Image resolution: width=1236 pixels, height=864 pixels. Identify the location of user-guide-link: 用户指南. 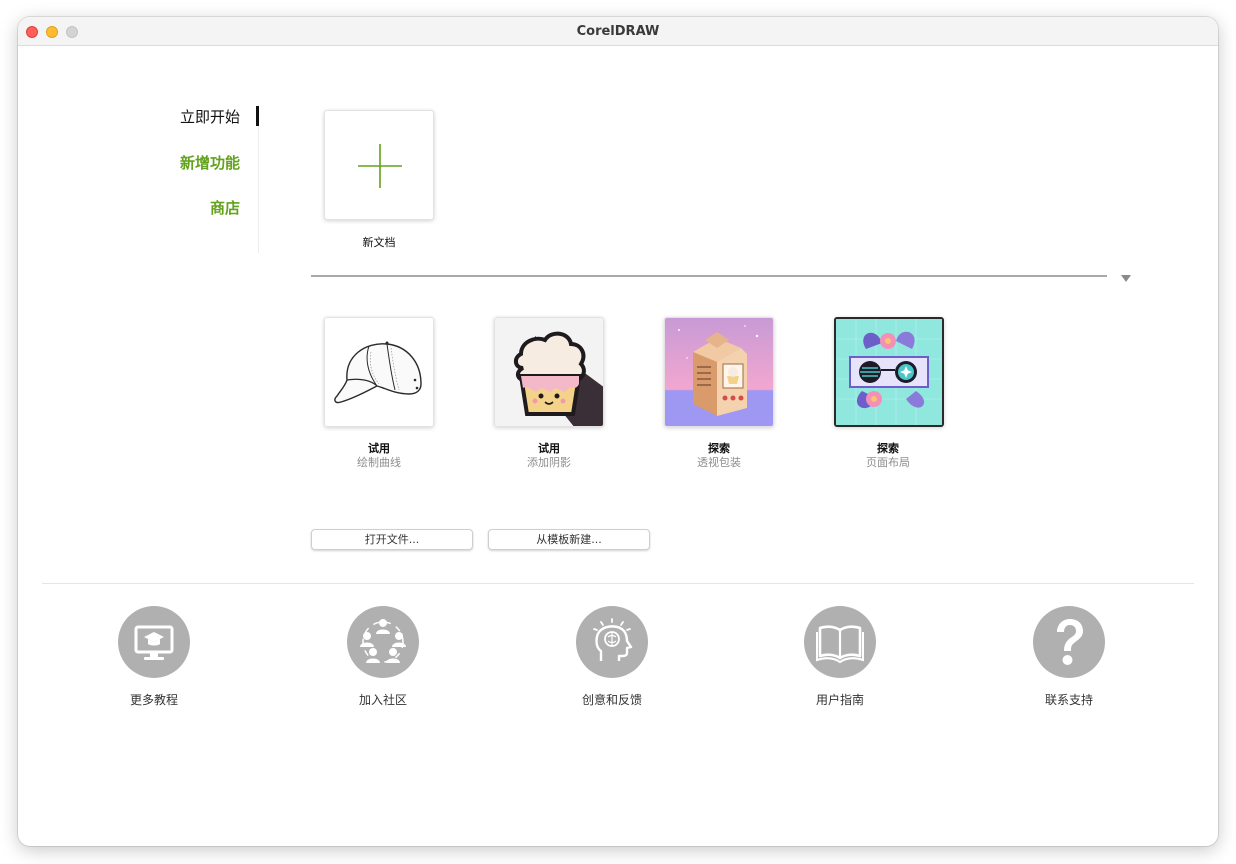
(840, 657).